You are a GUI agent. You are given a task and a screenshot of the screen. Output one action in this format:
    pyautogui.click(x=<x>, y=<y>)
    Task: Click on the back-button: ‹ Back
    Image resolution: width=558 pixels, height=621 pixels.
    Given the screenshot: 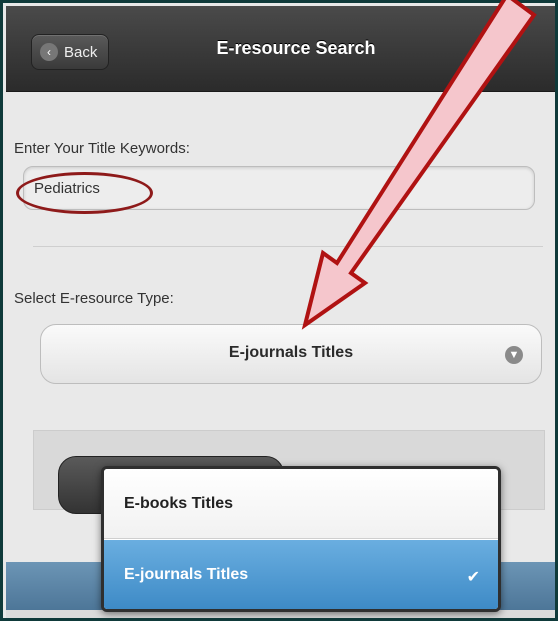 What is the action you would take?
    pyautogui.click(x=70, y=52)
    